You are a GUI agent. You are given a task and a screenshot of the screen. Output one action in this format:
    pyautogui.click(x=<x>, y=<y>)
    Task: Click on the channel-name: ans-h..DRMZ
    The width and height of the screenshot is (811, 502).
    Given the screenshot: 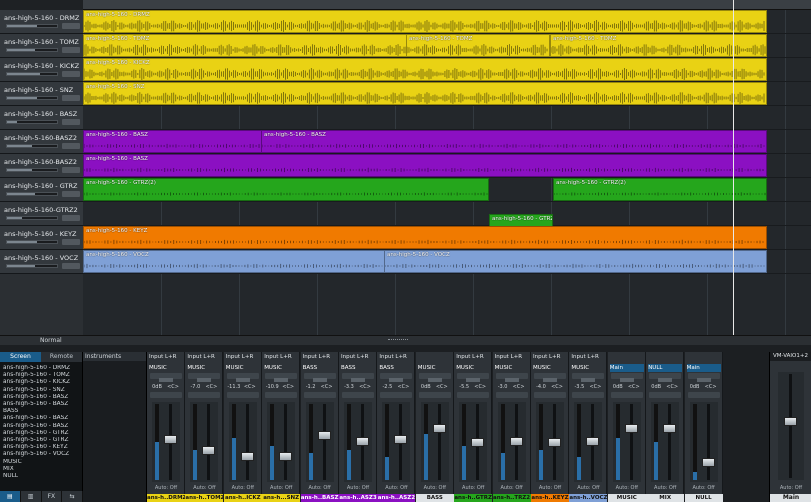 What is the action you would take?
    pyautogui.click(x=166, y=498)
    